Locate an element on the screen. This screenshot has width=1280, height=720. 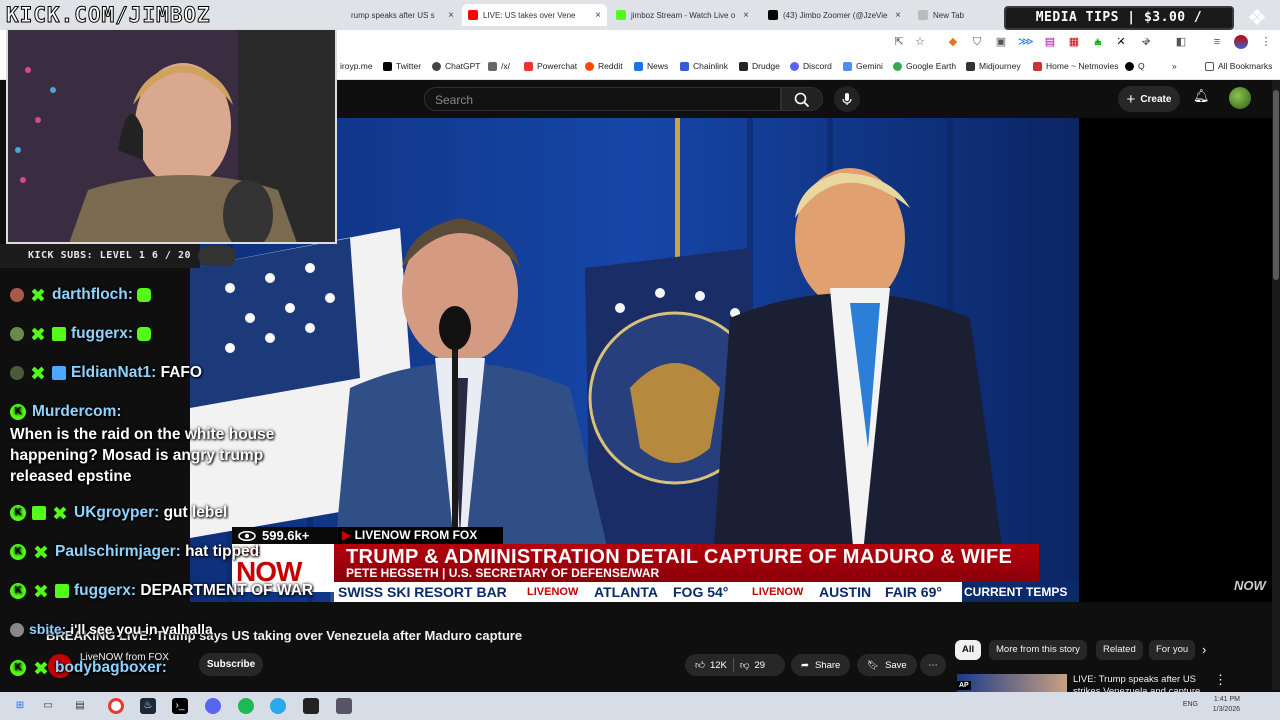
app-icon is located at coordinates (344, 706).